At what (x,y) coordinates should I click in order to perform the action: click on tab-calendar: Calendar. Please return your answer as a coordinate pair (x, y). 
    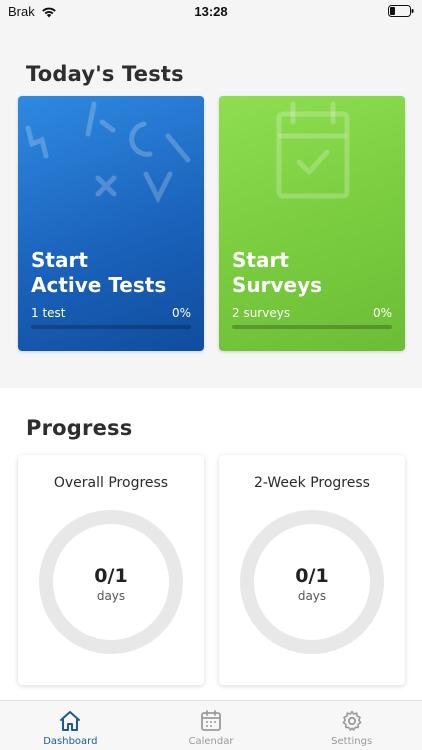
    Looking at the image, I should click on (211, 725).